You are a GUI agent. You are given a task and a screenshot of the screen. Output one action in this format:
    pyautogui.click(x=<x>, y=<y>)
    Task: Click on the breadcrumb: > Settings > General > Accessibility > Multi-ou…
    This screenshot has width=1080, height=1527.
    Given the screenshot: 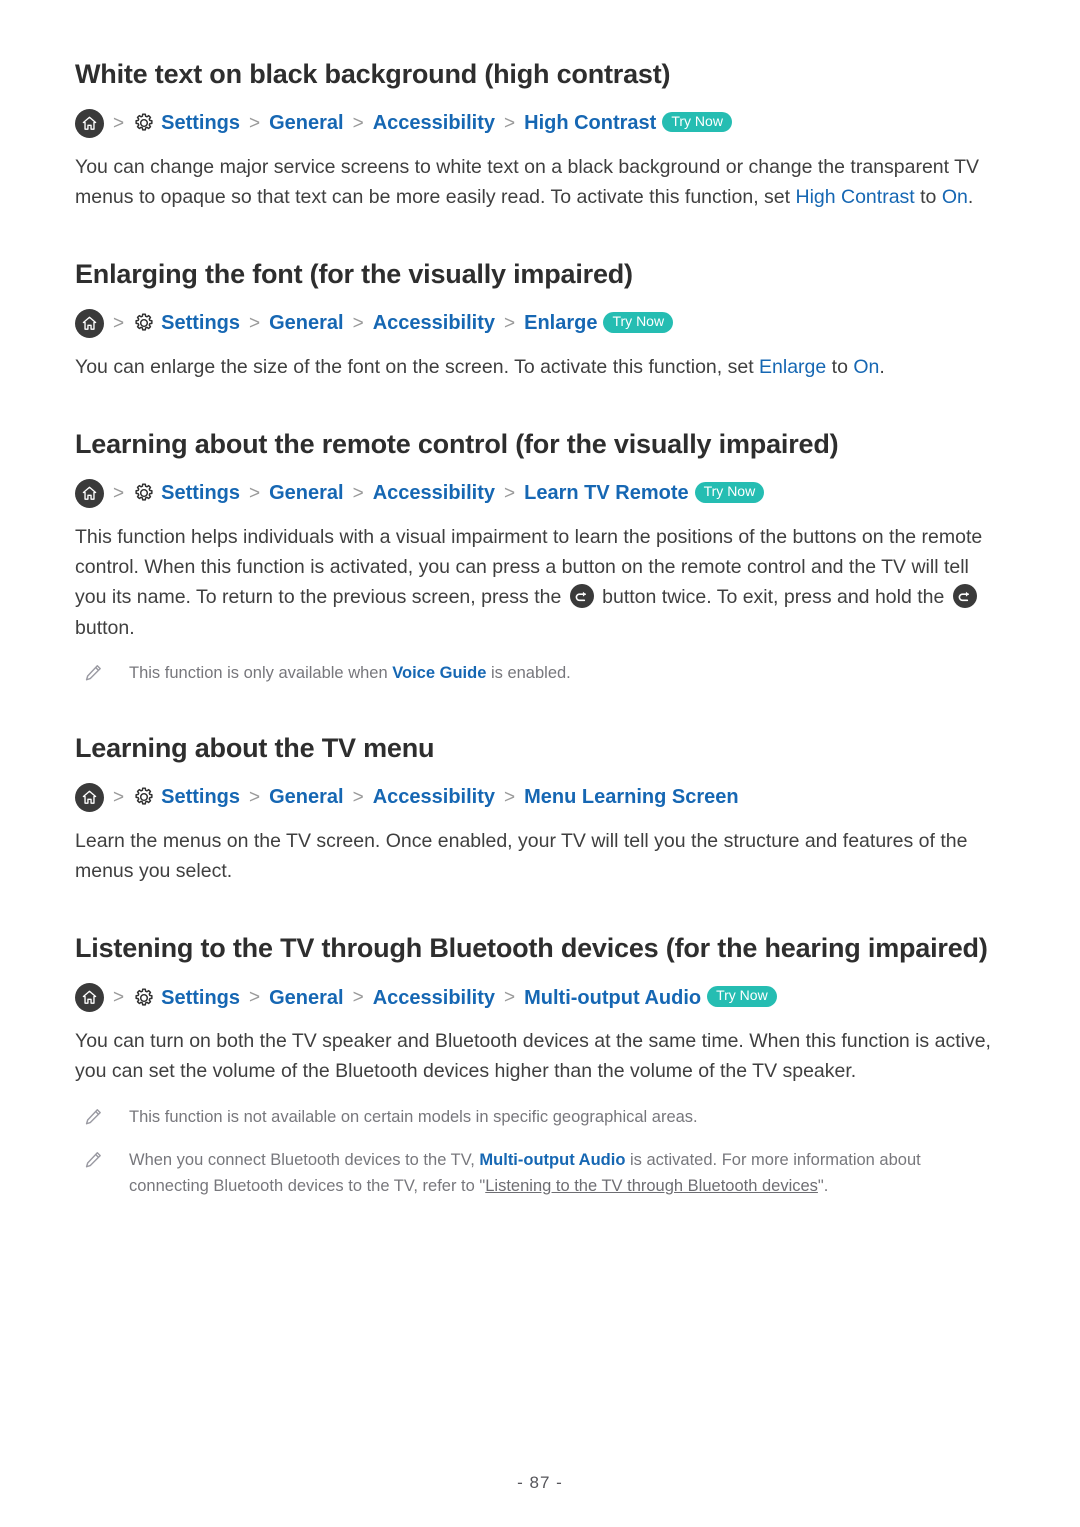 What is the action you would take?
    pyautogui.click(x=540, y=998)
    